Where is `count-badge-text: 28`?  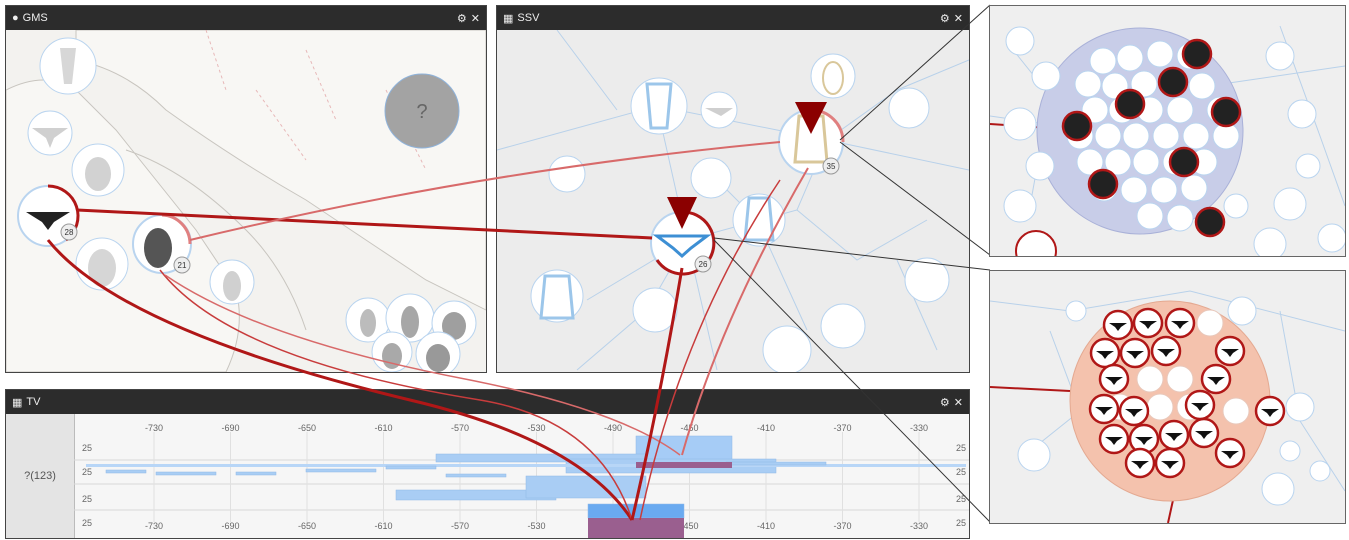
count-badge-text: 28 is located at coordinates (69, 232).